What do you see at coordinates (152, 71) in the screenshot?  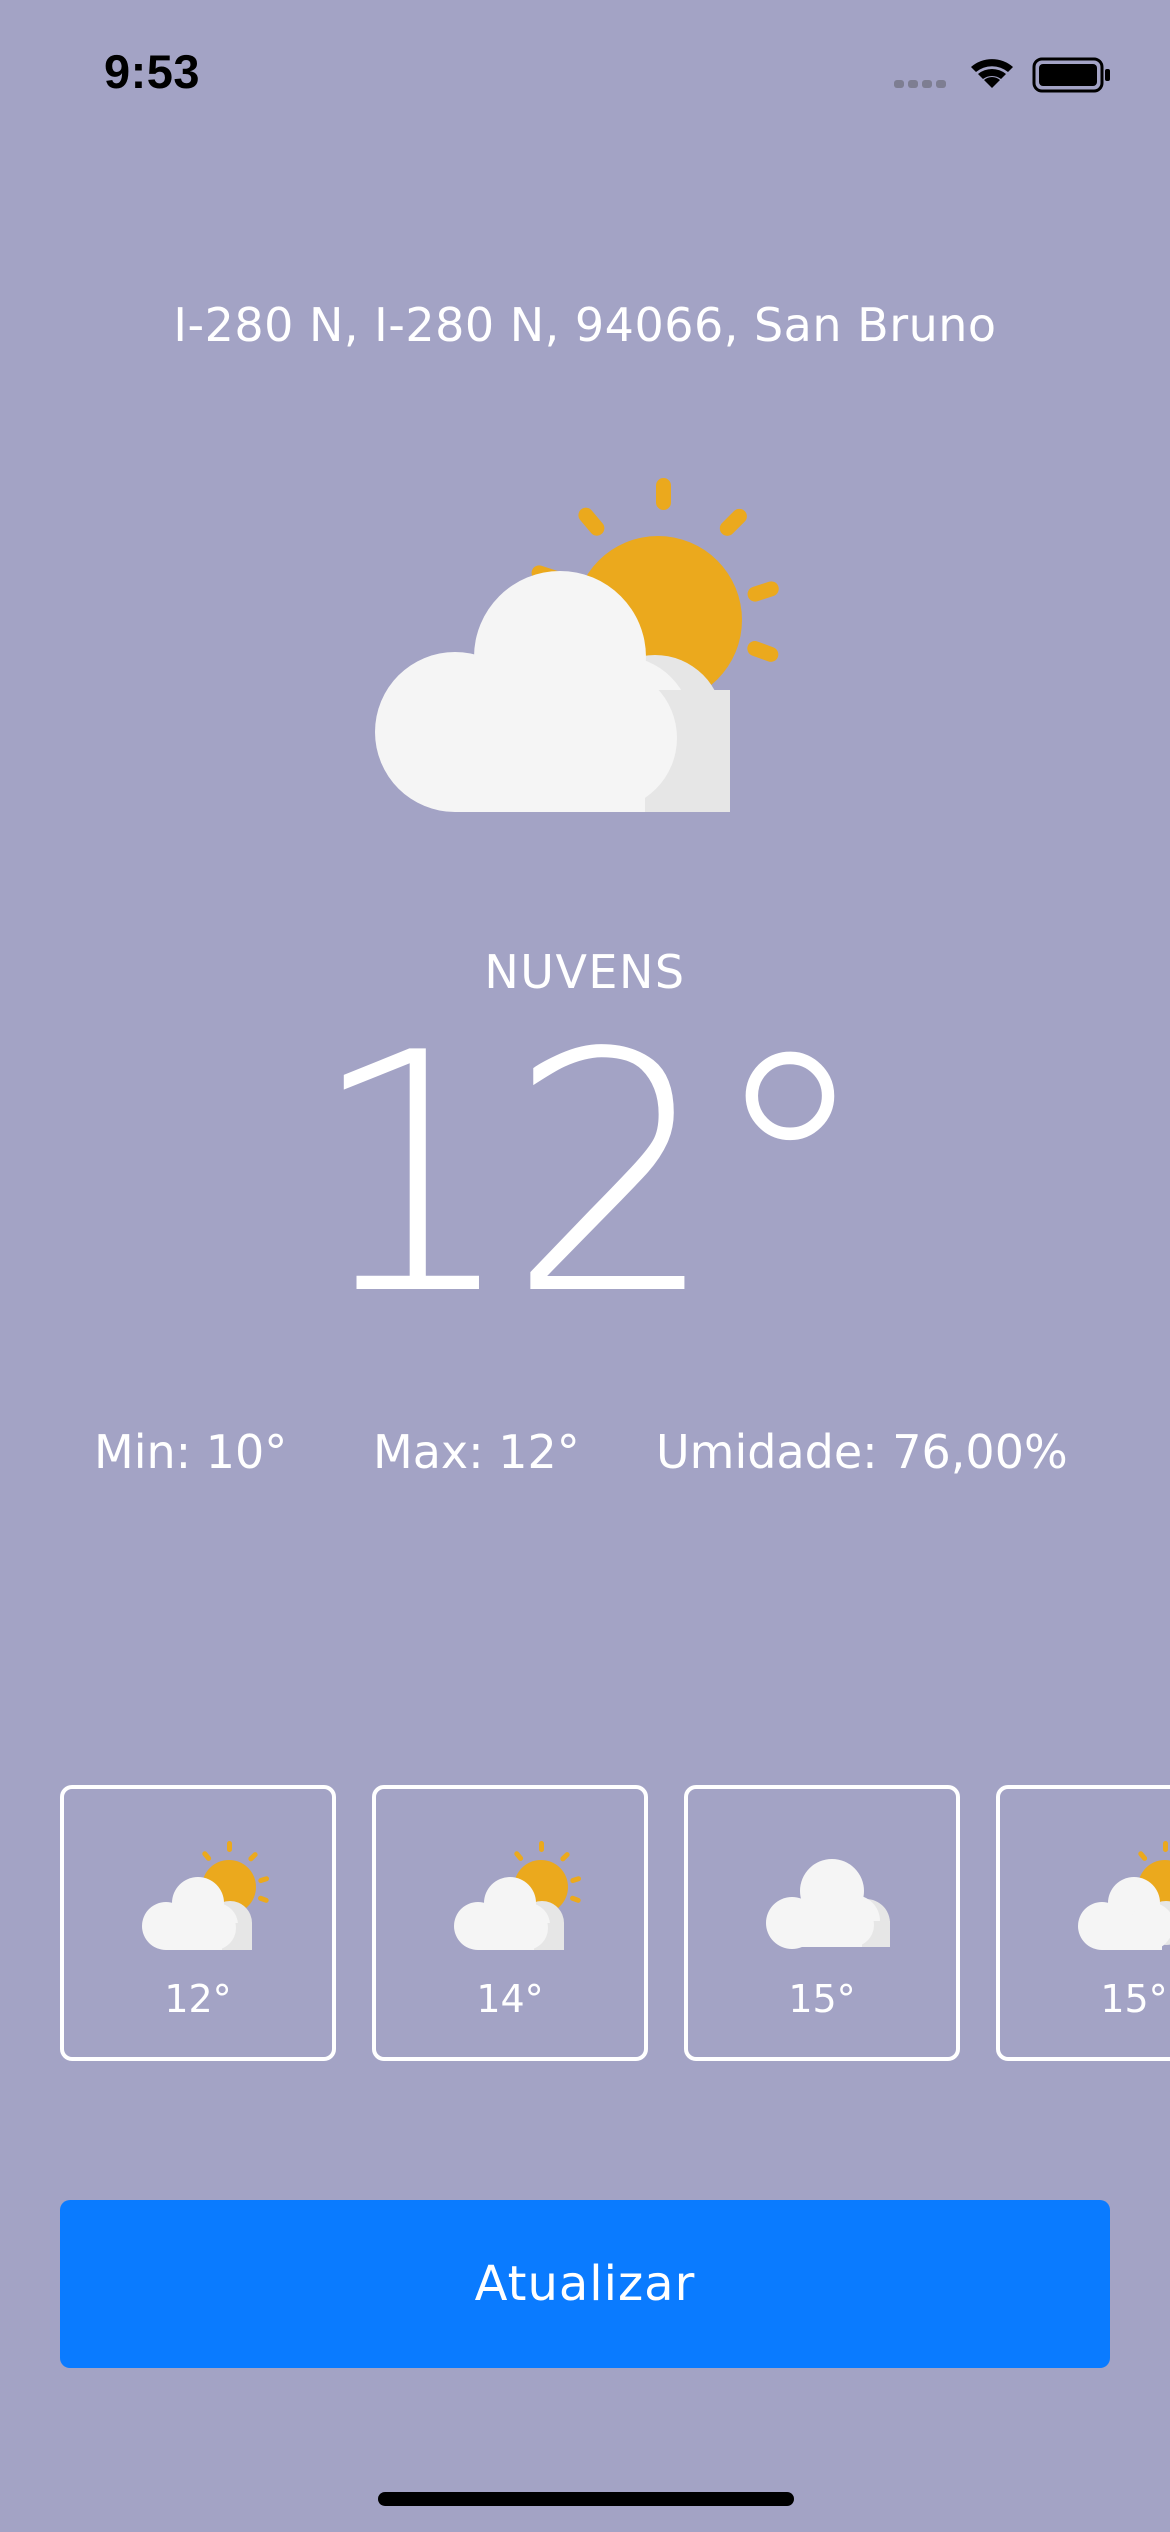 I see `status-time: 9:53` at bounding box center [152, 71].